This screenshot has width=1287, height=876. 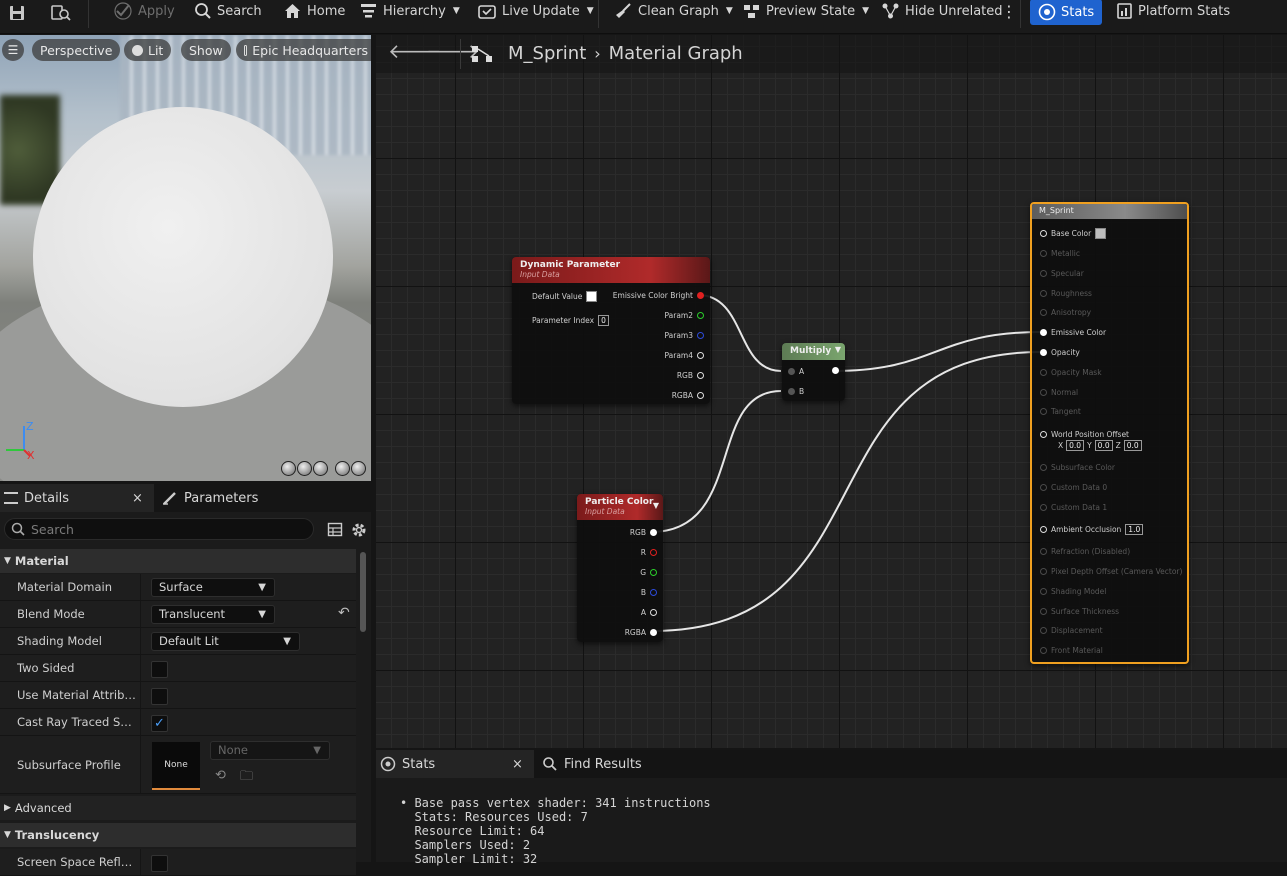 I want to click on multiply-node: Multiply ▼ A B, so click(x=813, y=372).